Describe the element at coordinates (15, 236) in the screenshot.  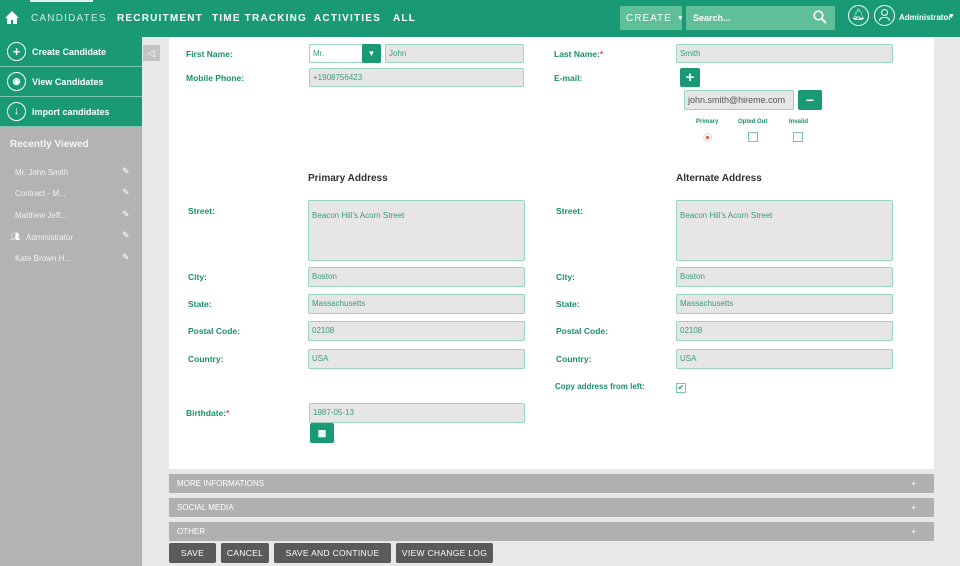
I see `users-icon: 👥︎` at that location.